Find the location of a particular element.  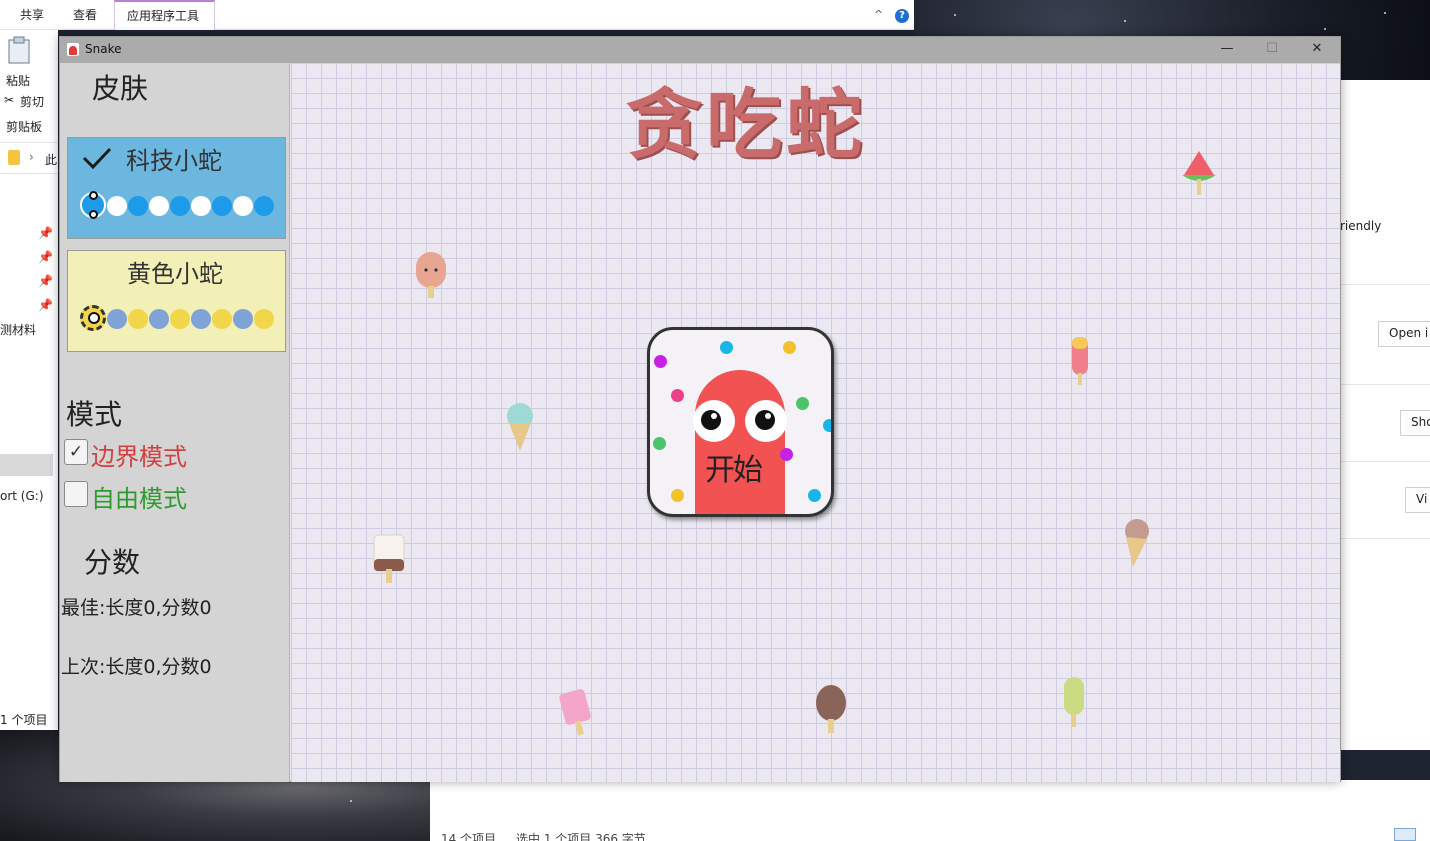

breadcrumb-this-pc: 此 is located at coordinates (51, 159).